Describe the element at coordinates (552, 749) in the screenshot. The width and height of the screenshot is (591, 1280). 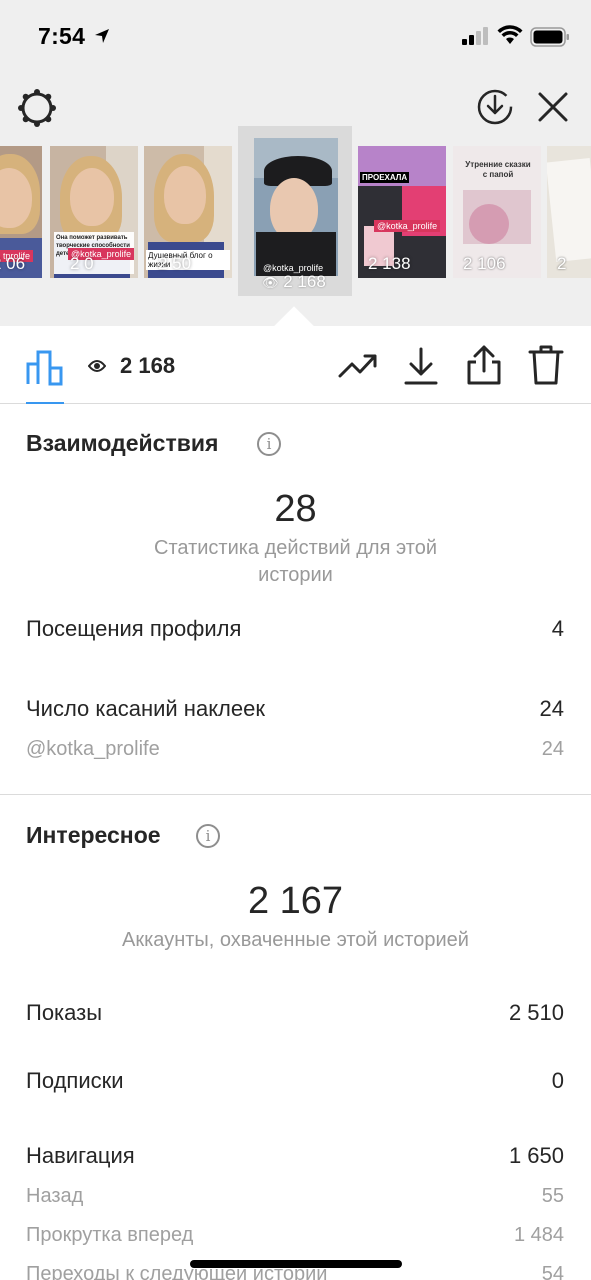
I see `sub-metric-value: 24` at that location.